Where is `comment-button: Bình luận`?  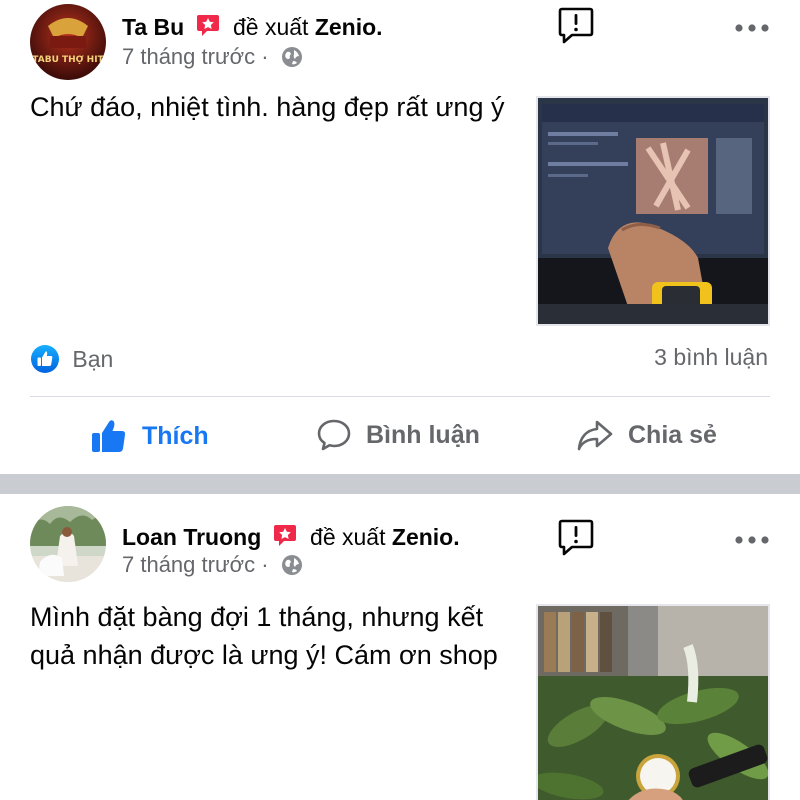
comment-button: Bình luận is located at coordinates (398, 435).